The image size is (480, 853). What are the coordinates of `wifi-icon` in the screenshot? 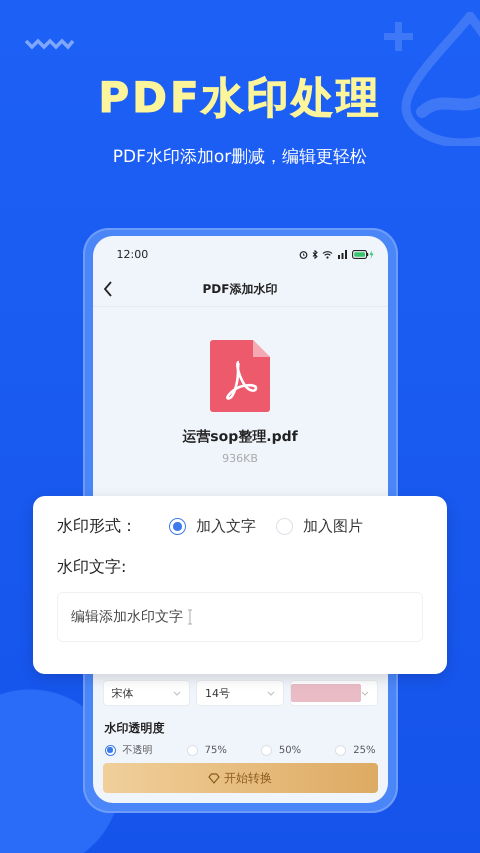 It's located at (327, 254).